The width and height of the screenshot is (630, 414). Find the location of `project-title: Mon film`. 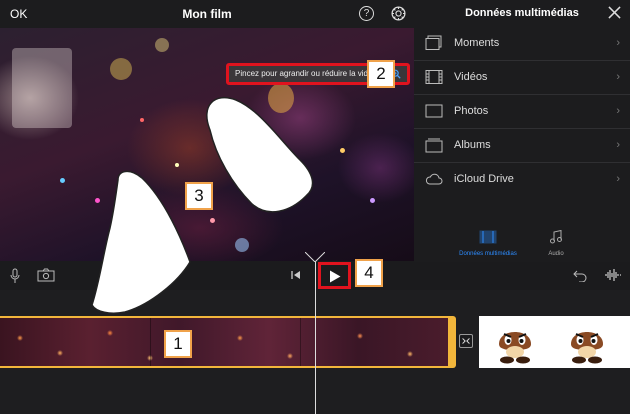

project-title: Mon film is located at coordinates (207, 14).